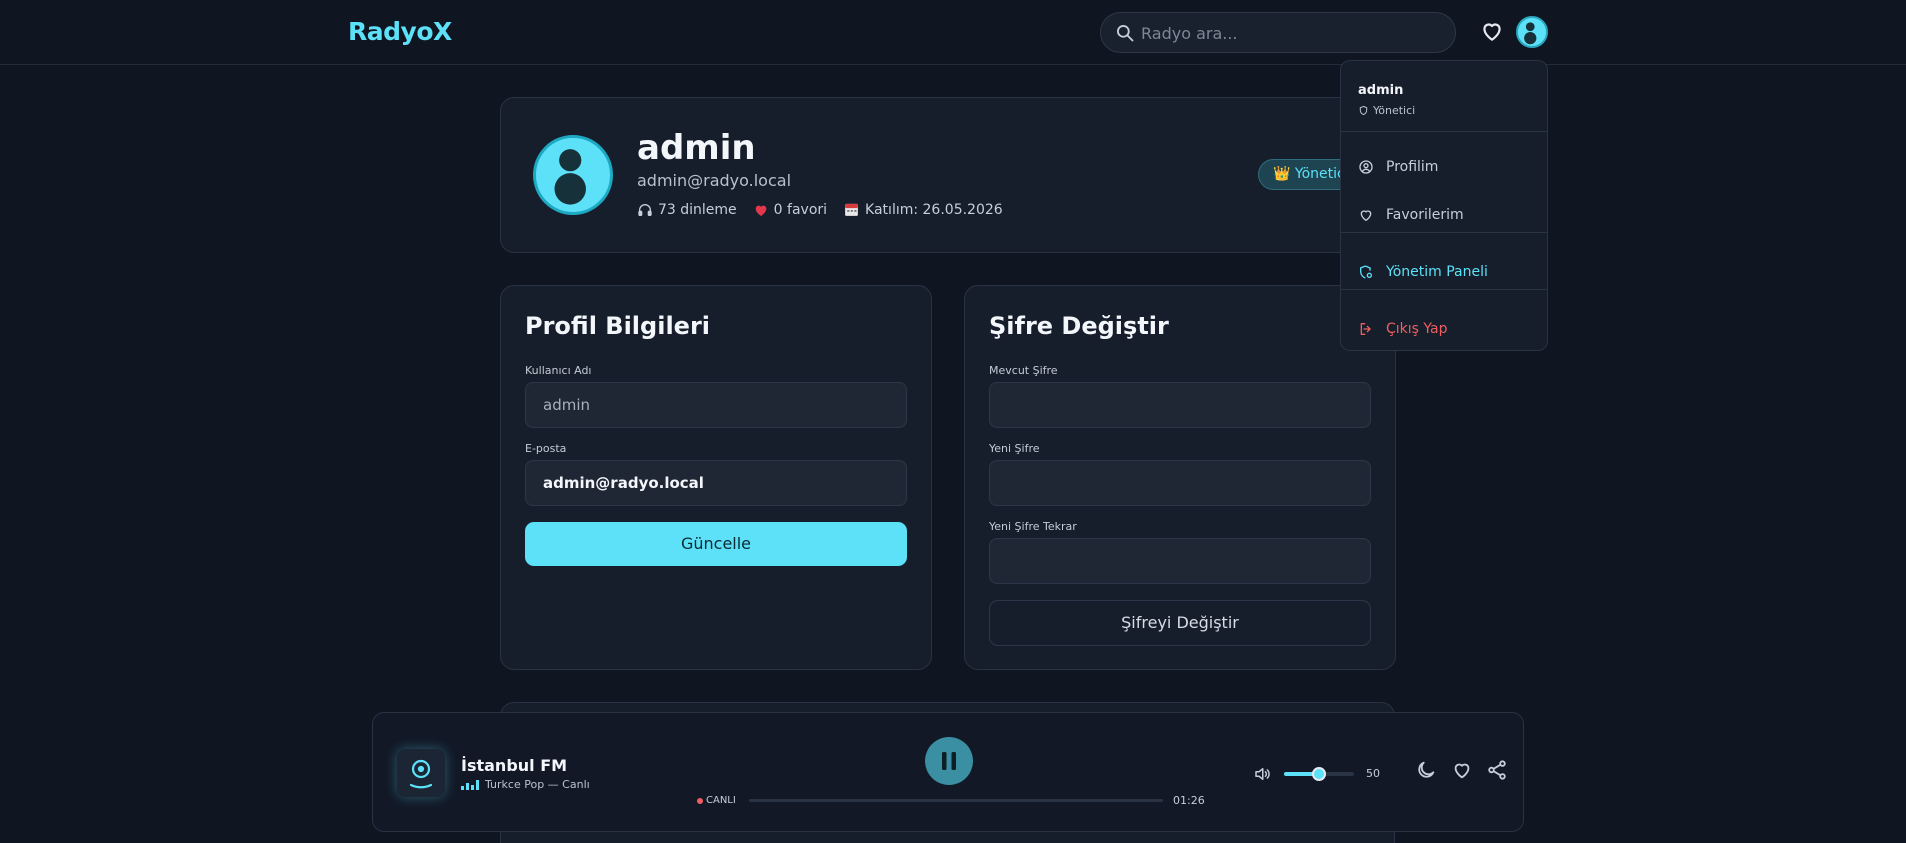  I want to click on listens-count: 73 dinleme, so click(697, 209).